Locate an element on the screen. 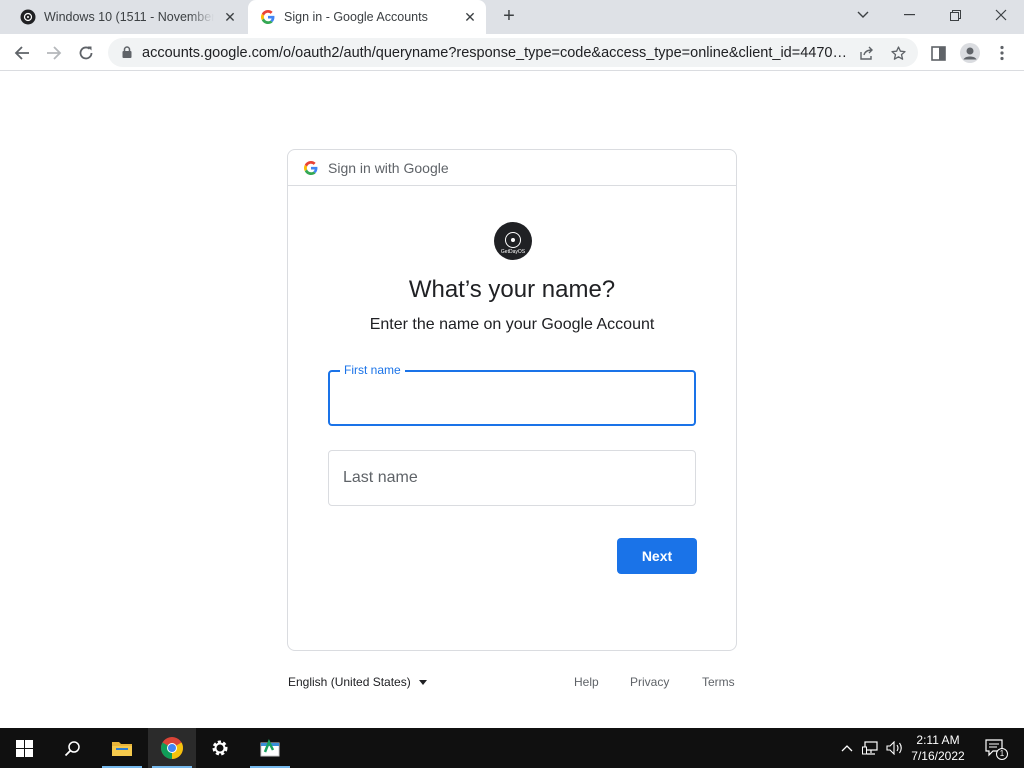 Image resolution: width=1024 pixels, height=768 pixels. network-icon is located at coordinates (870, 748).